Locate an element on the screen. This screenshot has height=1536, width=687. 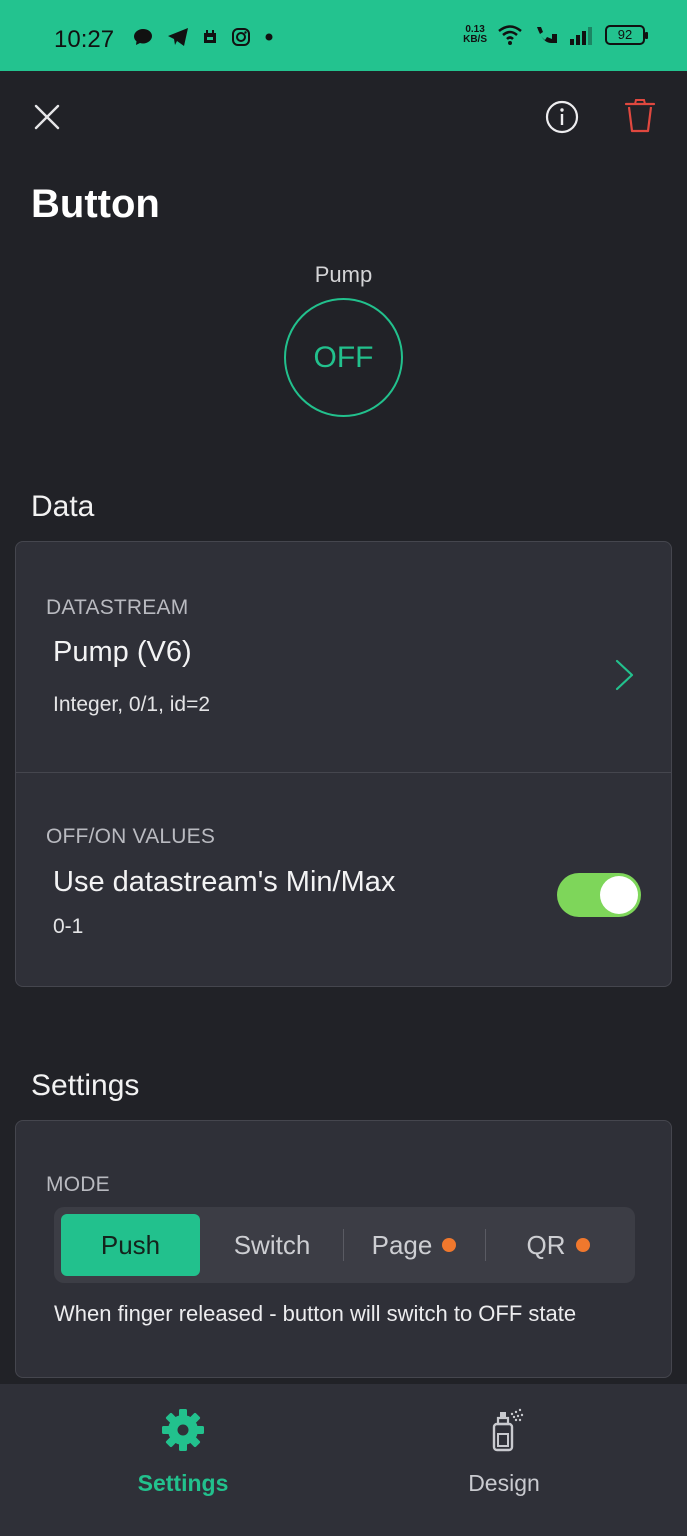
wifi-call-icon is located at coordinates (547, 35).